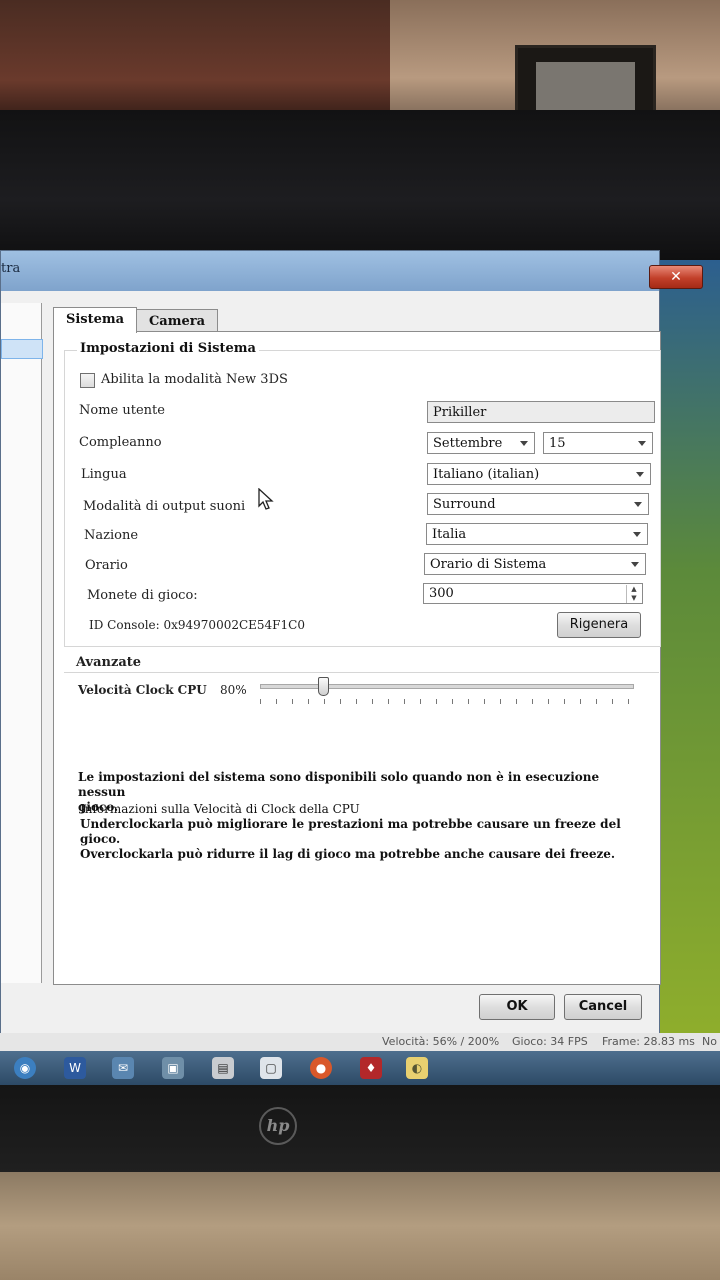  What do you see at coordinates (687, 650) in the screenshot?
I see `desktop-wallpaper` at bounding box center [687, 650].